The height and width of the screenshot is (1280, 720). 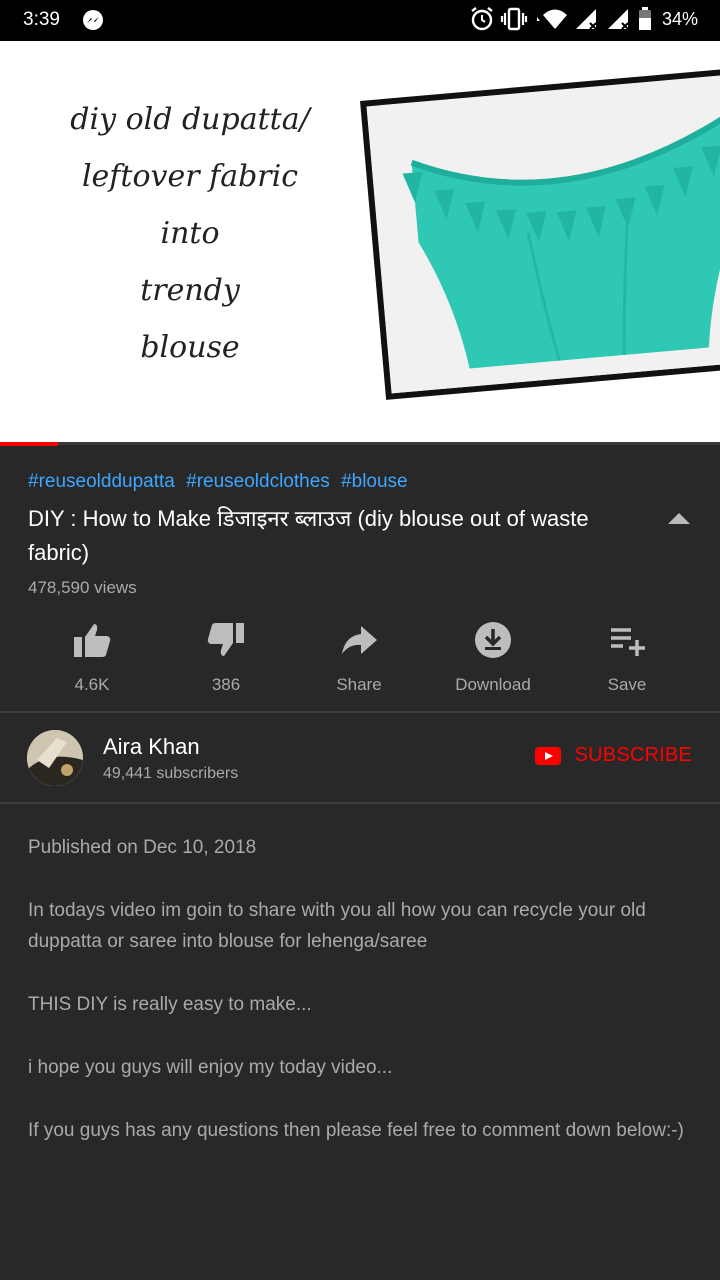 What do you see at coordinates (360, 20) in the screenshot?
I see `status-bar: 3:39 34%` at bounding box center [360, 20].